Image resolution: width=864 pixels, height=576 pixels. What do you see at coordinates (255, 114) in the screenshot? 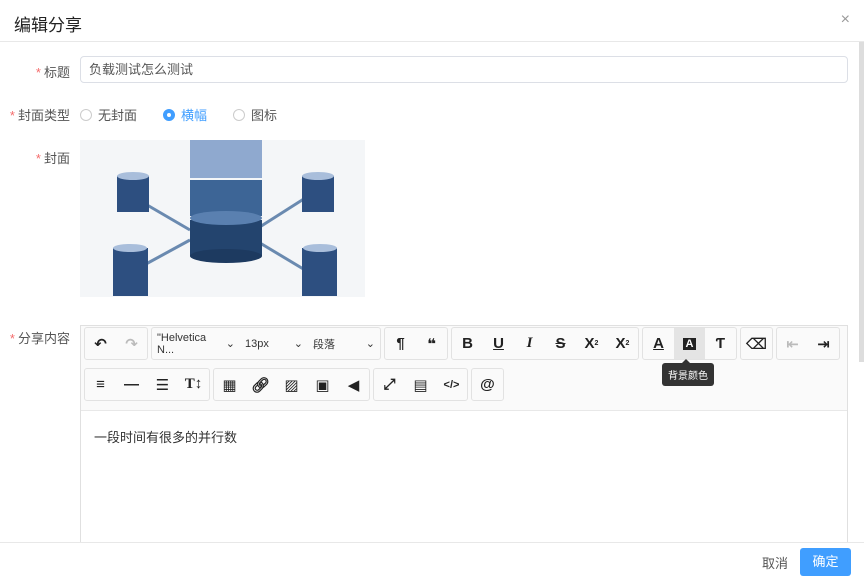
I see `radio-icon: 图标` at bounding box center [255, 114].